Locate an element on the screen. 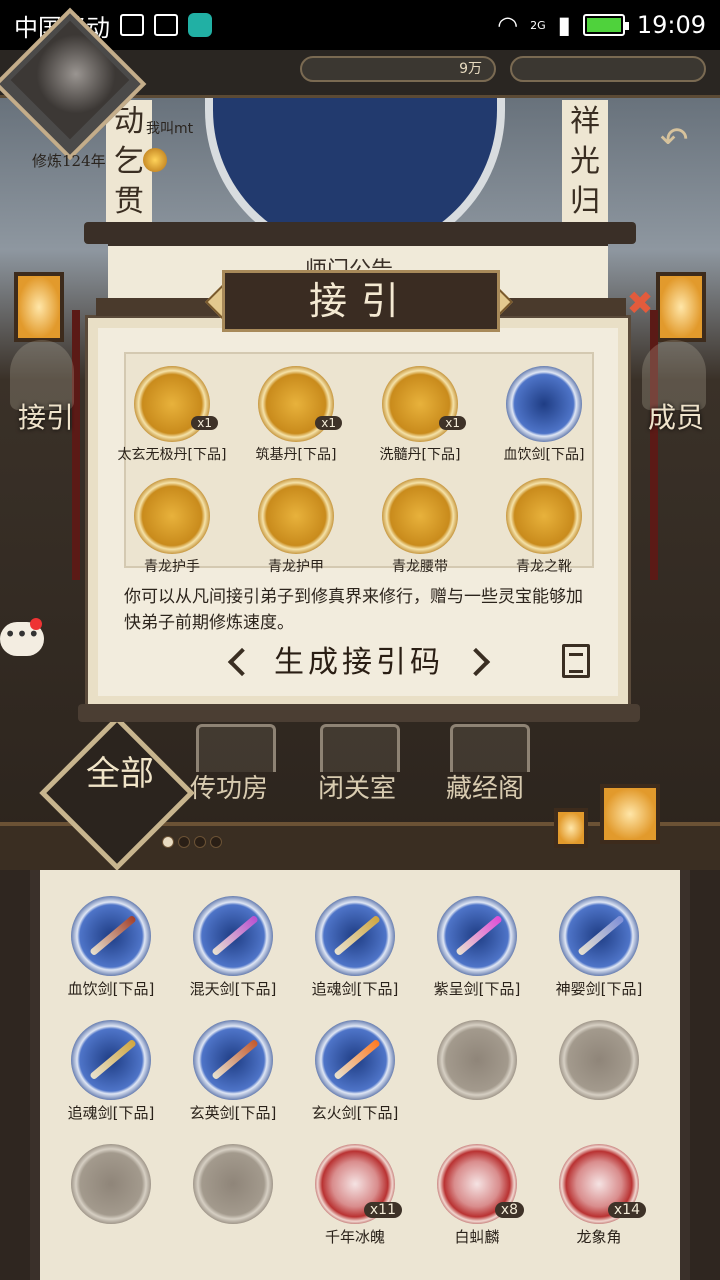 Image resolution: width=720 pixels, height=1280 pixels. app-icon is located at coordinates (200, 25).